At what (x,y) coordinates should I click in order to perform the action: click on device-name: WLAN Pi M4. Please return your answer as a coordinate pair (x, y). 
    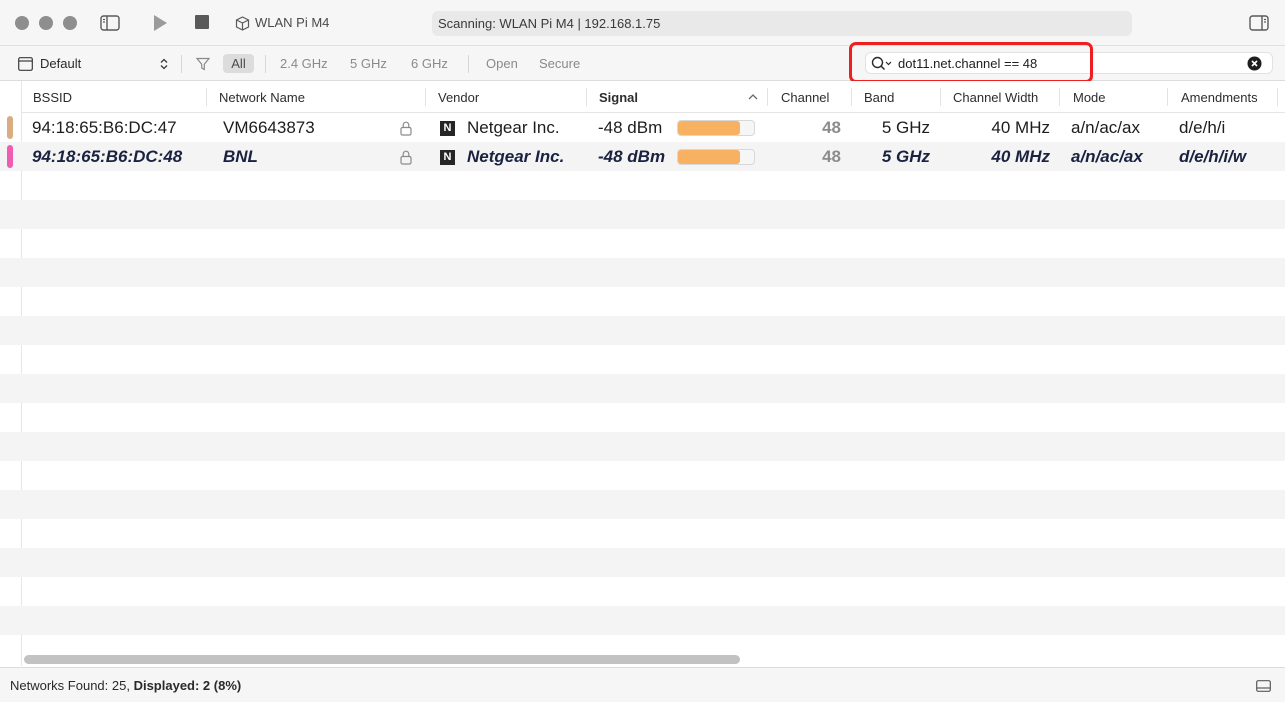
    Looking at the image, I should click on (292, 22).